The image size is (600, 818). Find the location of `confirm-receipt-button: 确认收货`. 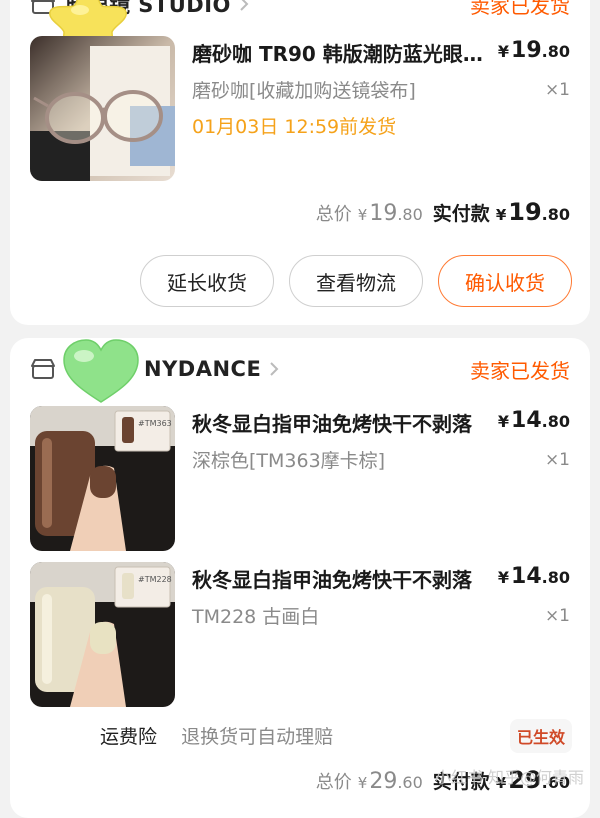

confirm-receipt-button: 确认收货 is located at coordinates (505, 281).